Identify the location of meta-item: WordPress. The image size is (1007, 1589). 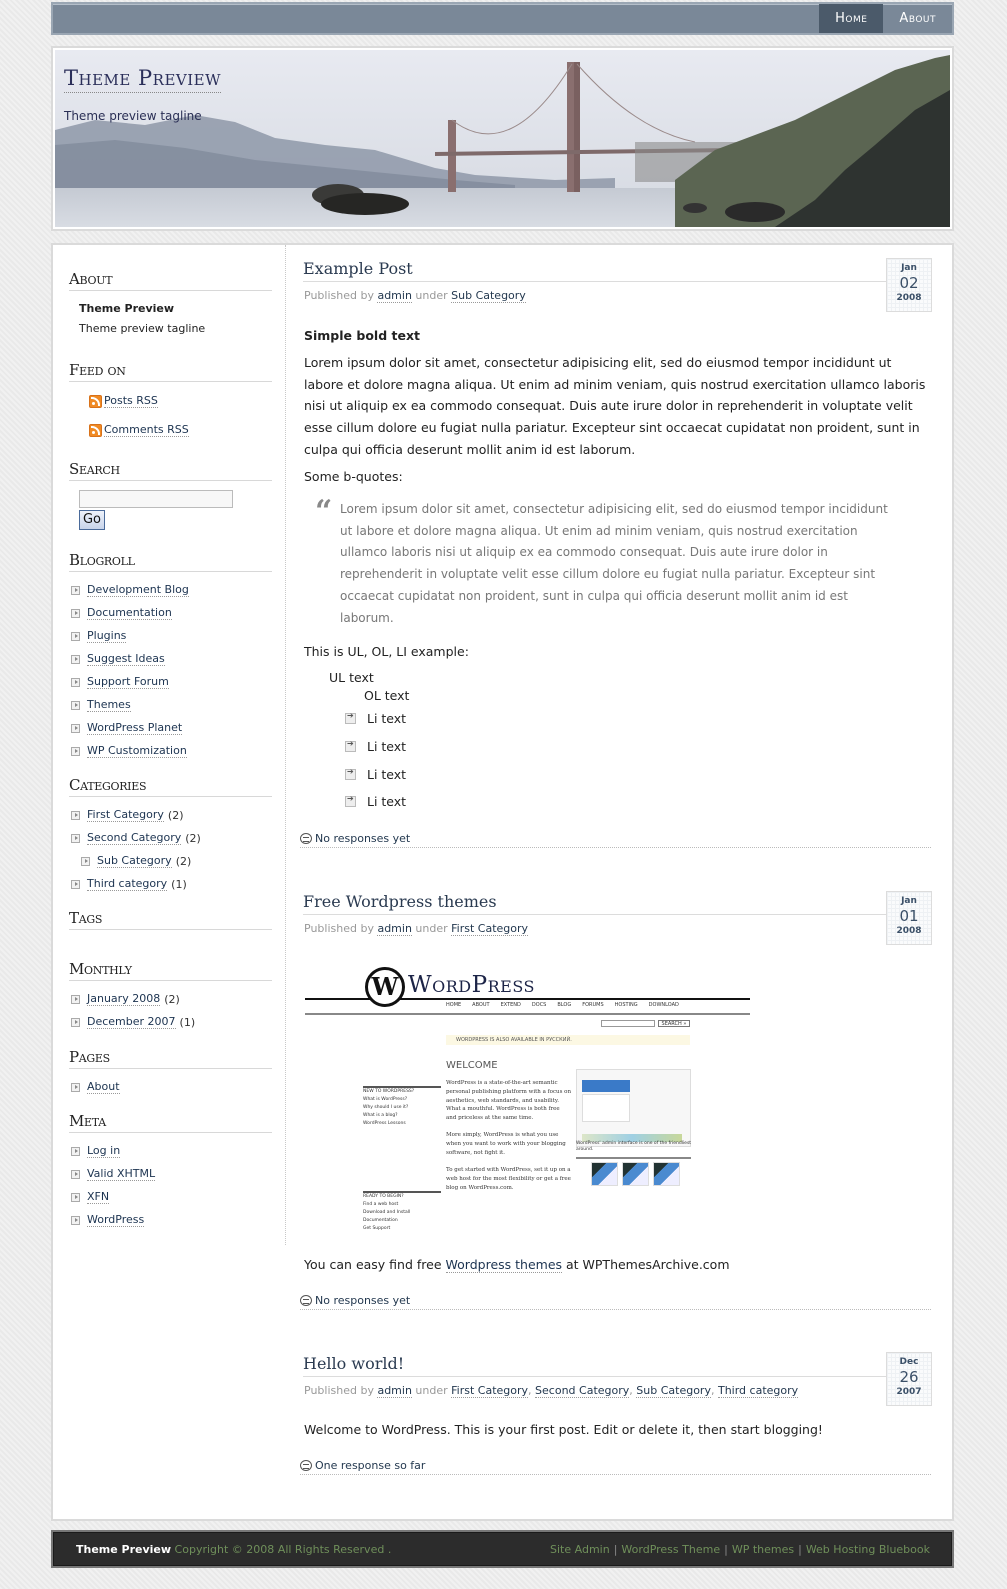
(108, 1220).